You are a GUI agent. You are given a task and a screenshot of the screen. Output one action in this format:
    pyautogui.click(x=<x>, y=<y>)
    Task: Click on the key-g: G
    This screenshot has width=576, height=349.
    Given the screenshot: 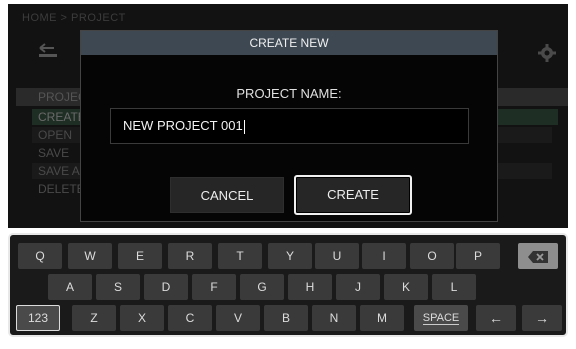 What is the action you would take?
    pyautogui.click(x=262, y=287)
    